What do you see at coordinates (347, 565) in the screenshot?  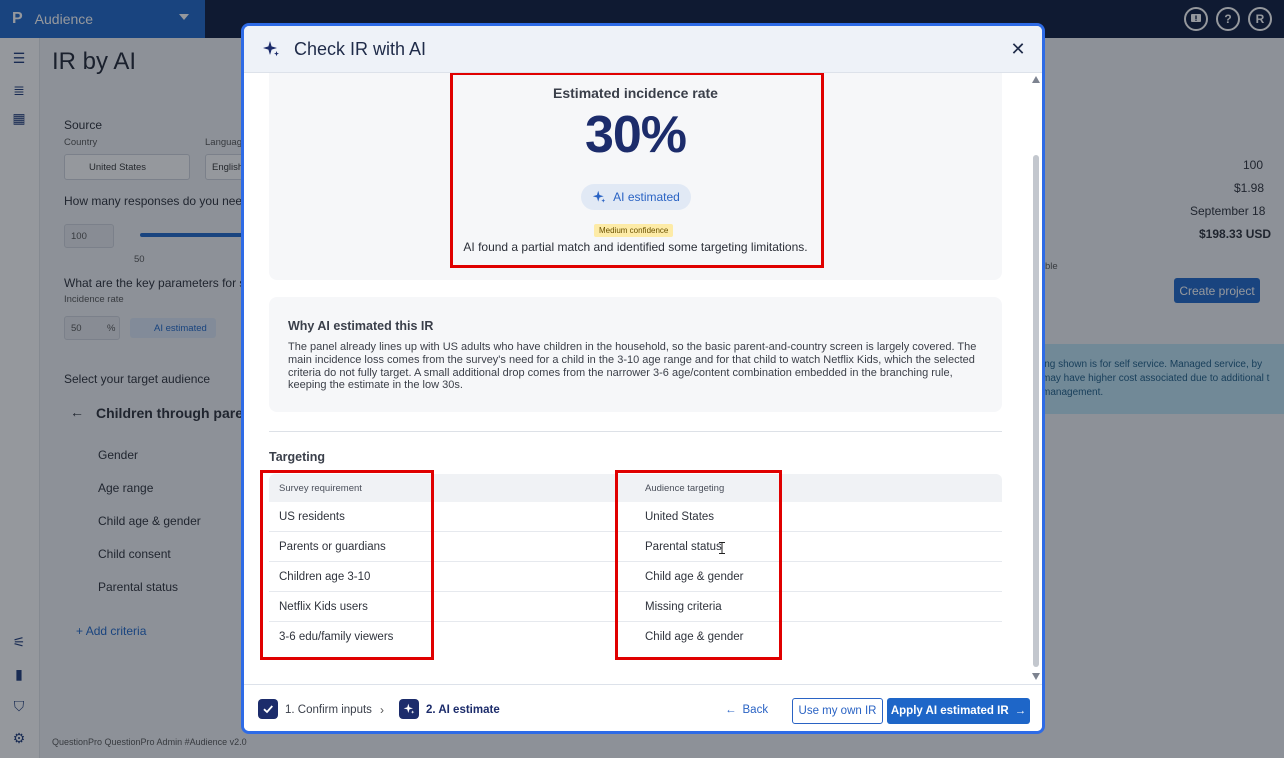 I see `highlight-box-requirements` at bounding box center [347, 565].